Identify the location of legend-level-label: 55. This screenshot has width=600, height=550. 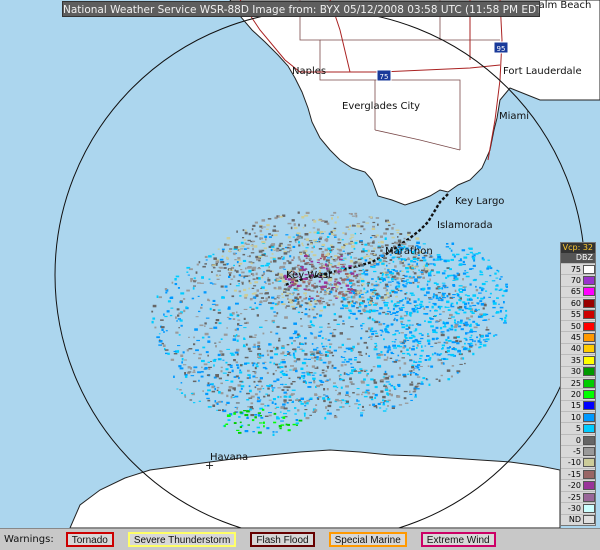
(575, 315).